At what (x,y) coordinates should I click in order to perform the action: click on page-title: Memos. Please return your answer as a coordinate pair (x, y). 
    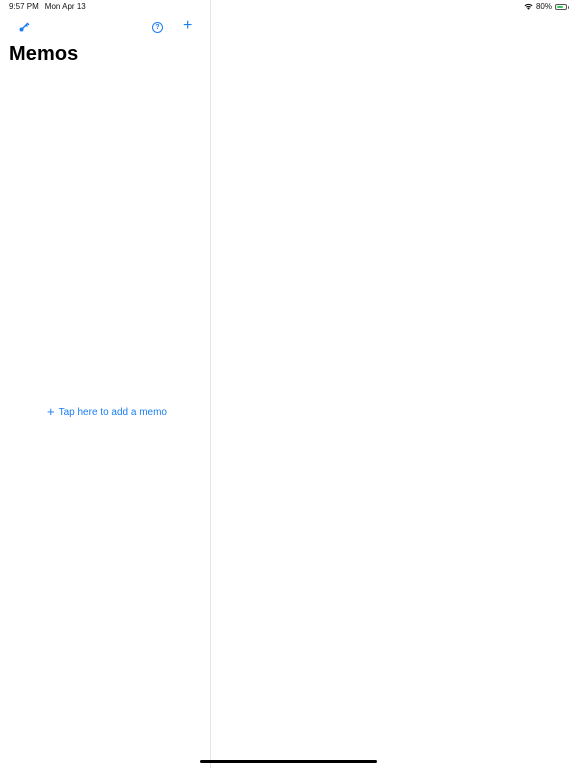
    Looking at the image, I should click on (44, 54).